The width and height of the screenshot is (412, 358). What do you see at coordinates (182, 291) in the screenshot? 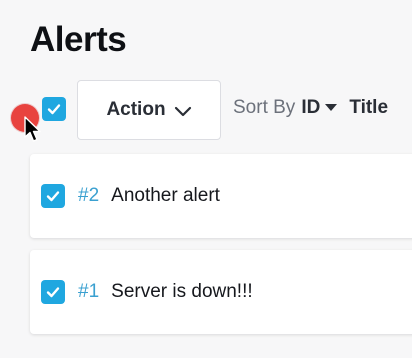
I see `alert-title: Server is down!!!` at bounding box center [182, 291].